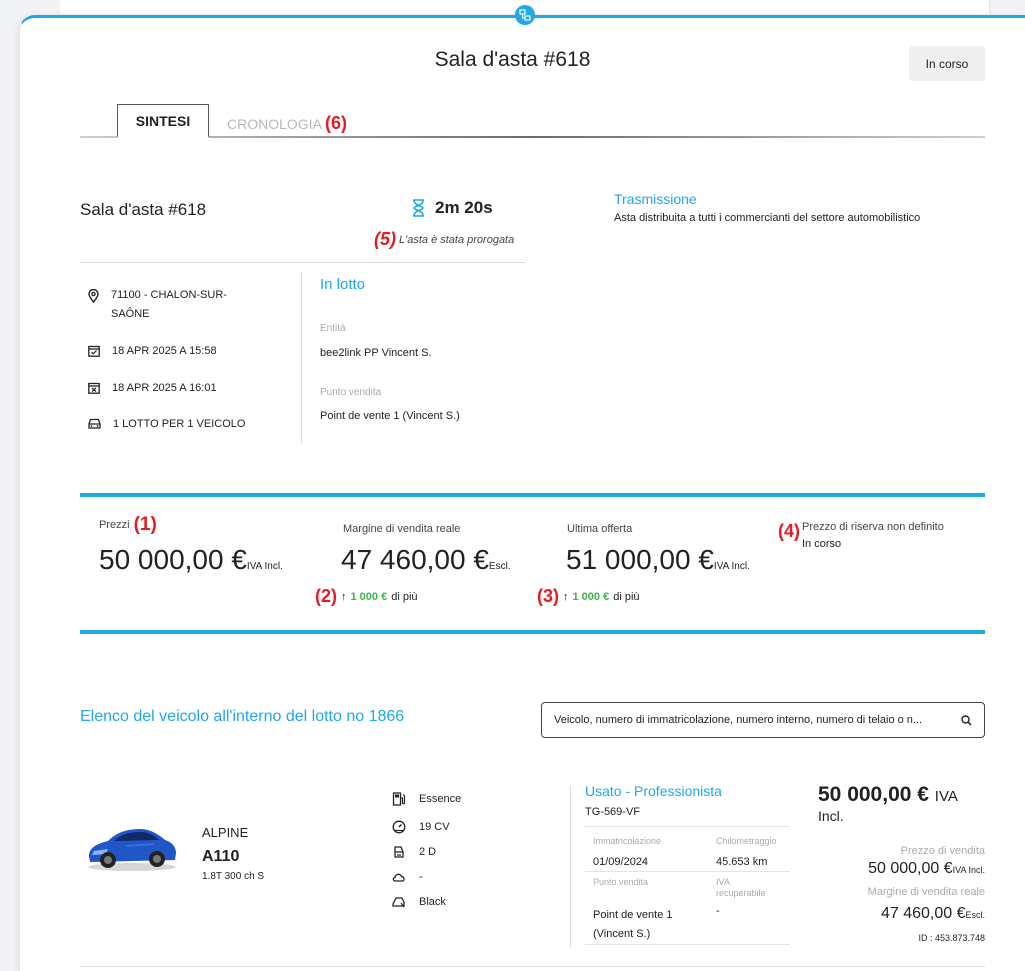  I want to click on location-pin-icon, so click(93, 296).